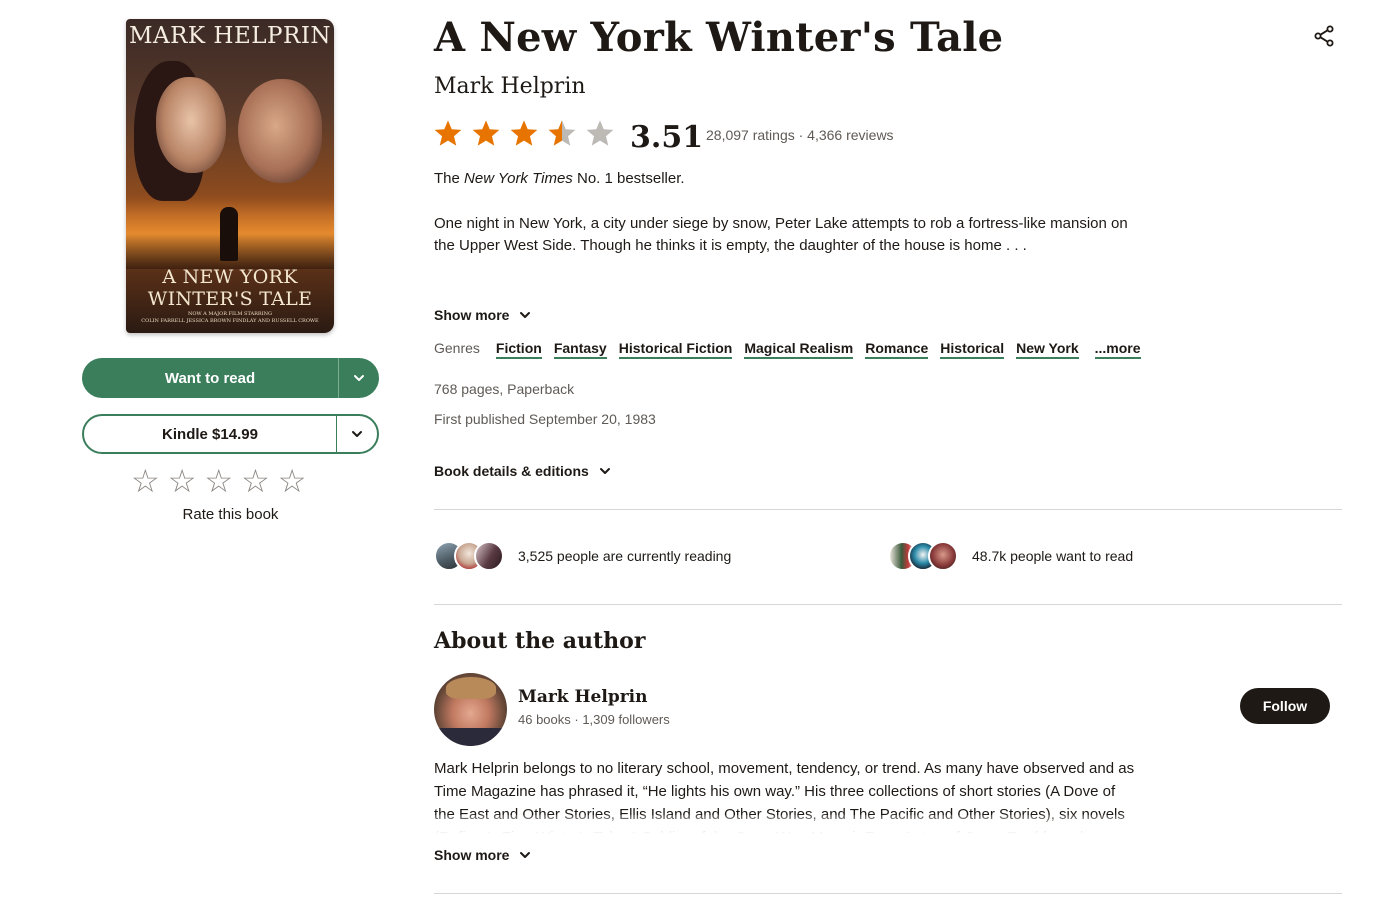 Image resolution: width=1391 pixels, height=916 pixels. Describe the element at coordinates (182, 481) in the screenshot. I see `rate-star-2: ☆` at that location.